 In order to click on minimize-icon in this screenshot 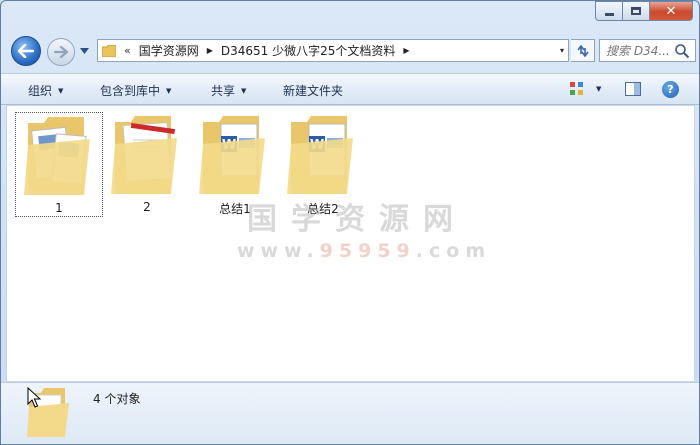, I will do `click(609, 14)`.